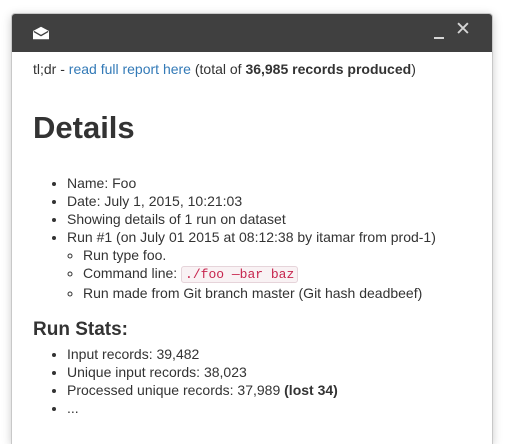 The height and width of the screenshot is (444, 507). Describe the element at coordinates (269, 201) in the screenshot. I see `detail-date: Date: July 1, 2015, 10:21:03` at that location.